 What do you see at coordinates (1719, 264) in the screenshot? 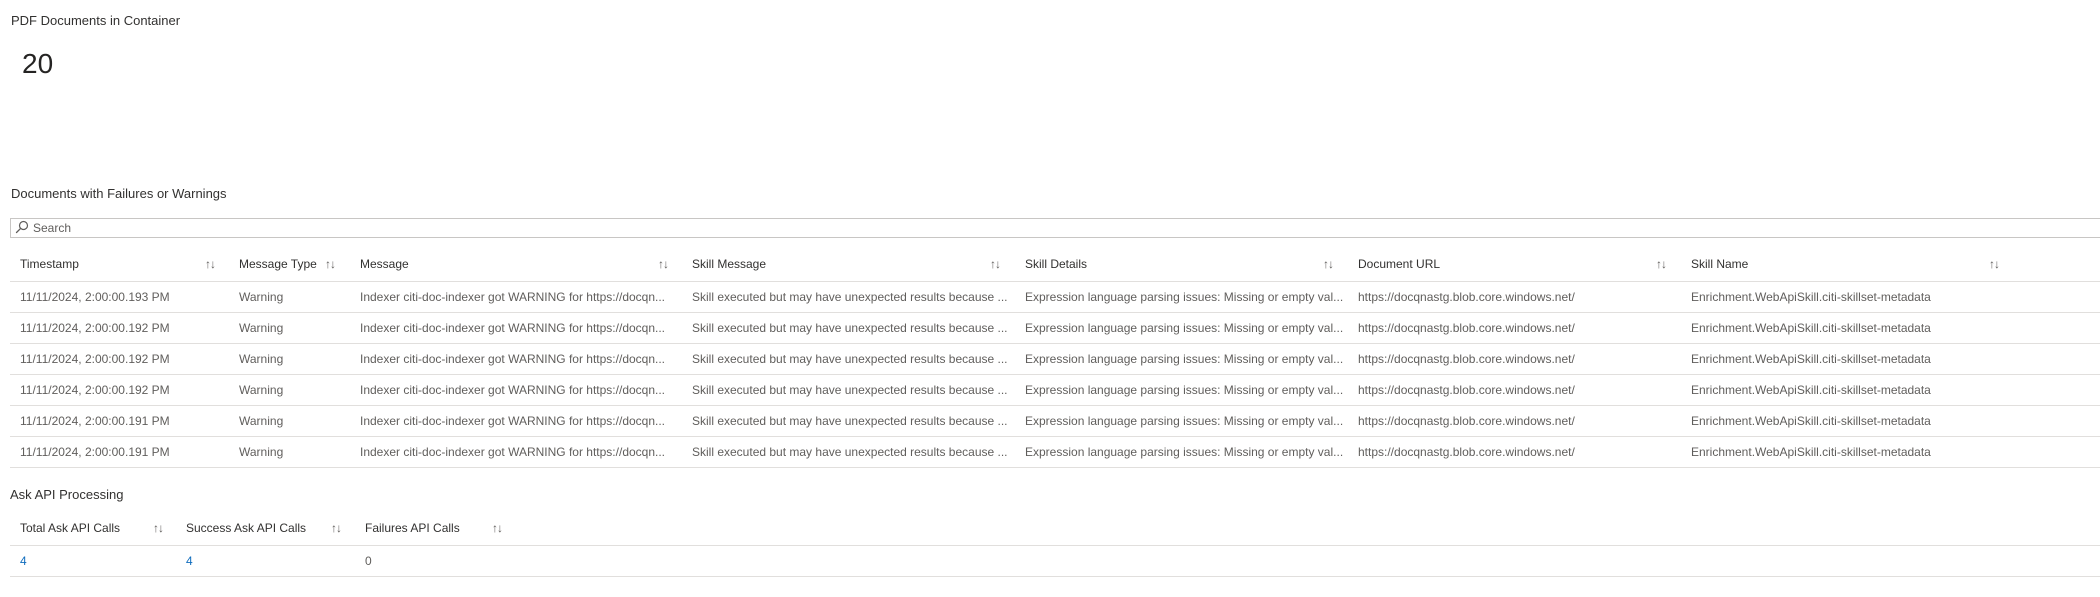
I see `column-header-skill-name: Skill Name` at bounding box center [1719, 264].